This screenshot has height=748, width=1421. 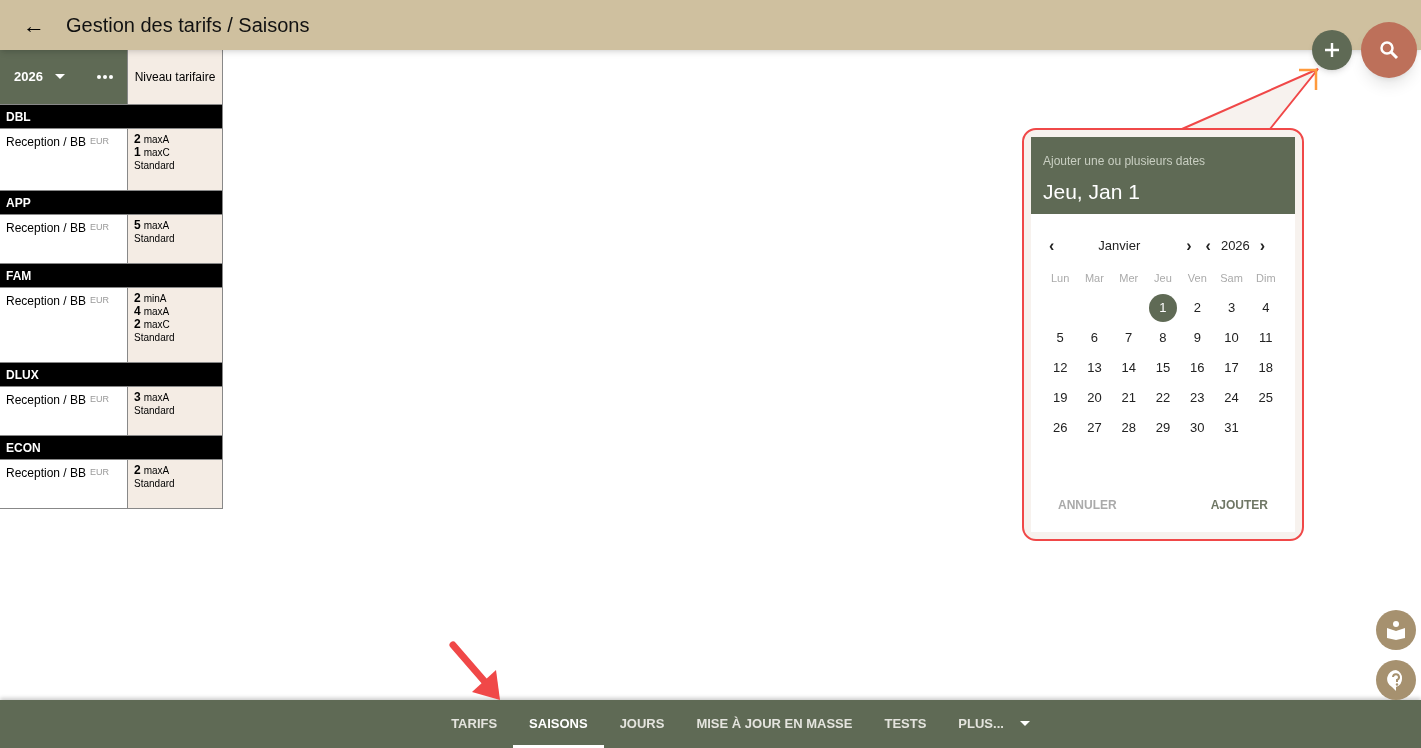 I want to click on occupancy-rule: minA, so click(x=155, y=298).